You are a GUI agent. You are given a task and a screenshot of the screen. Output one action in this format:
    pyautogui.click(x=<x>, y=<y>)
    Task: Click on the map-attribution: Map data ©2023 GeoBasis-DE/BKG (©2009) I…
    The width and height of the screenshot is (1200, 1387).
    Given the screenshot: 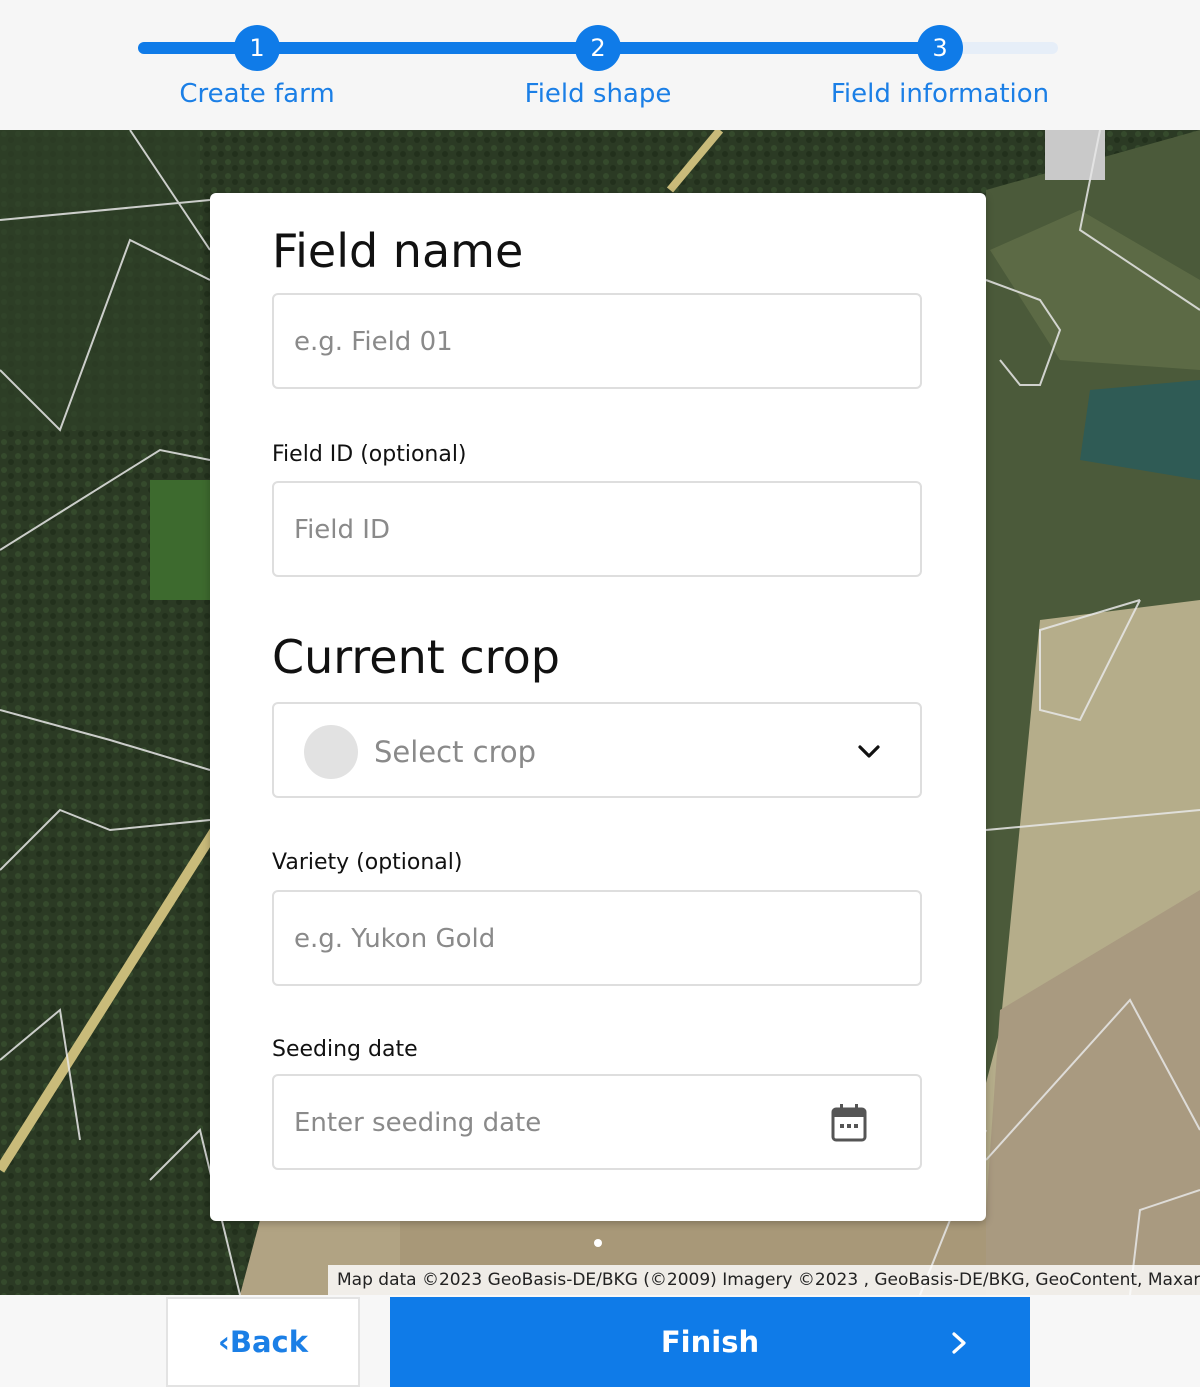 What is the action you would take?
    pyautogui.click(x=764, y=1280)
    